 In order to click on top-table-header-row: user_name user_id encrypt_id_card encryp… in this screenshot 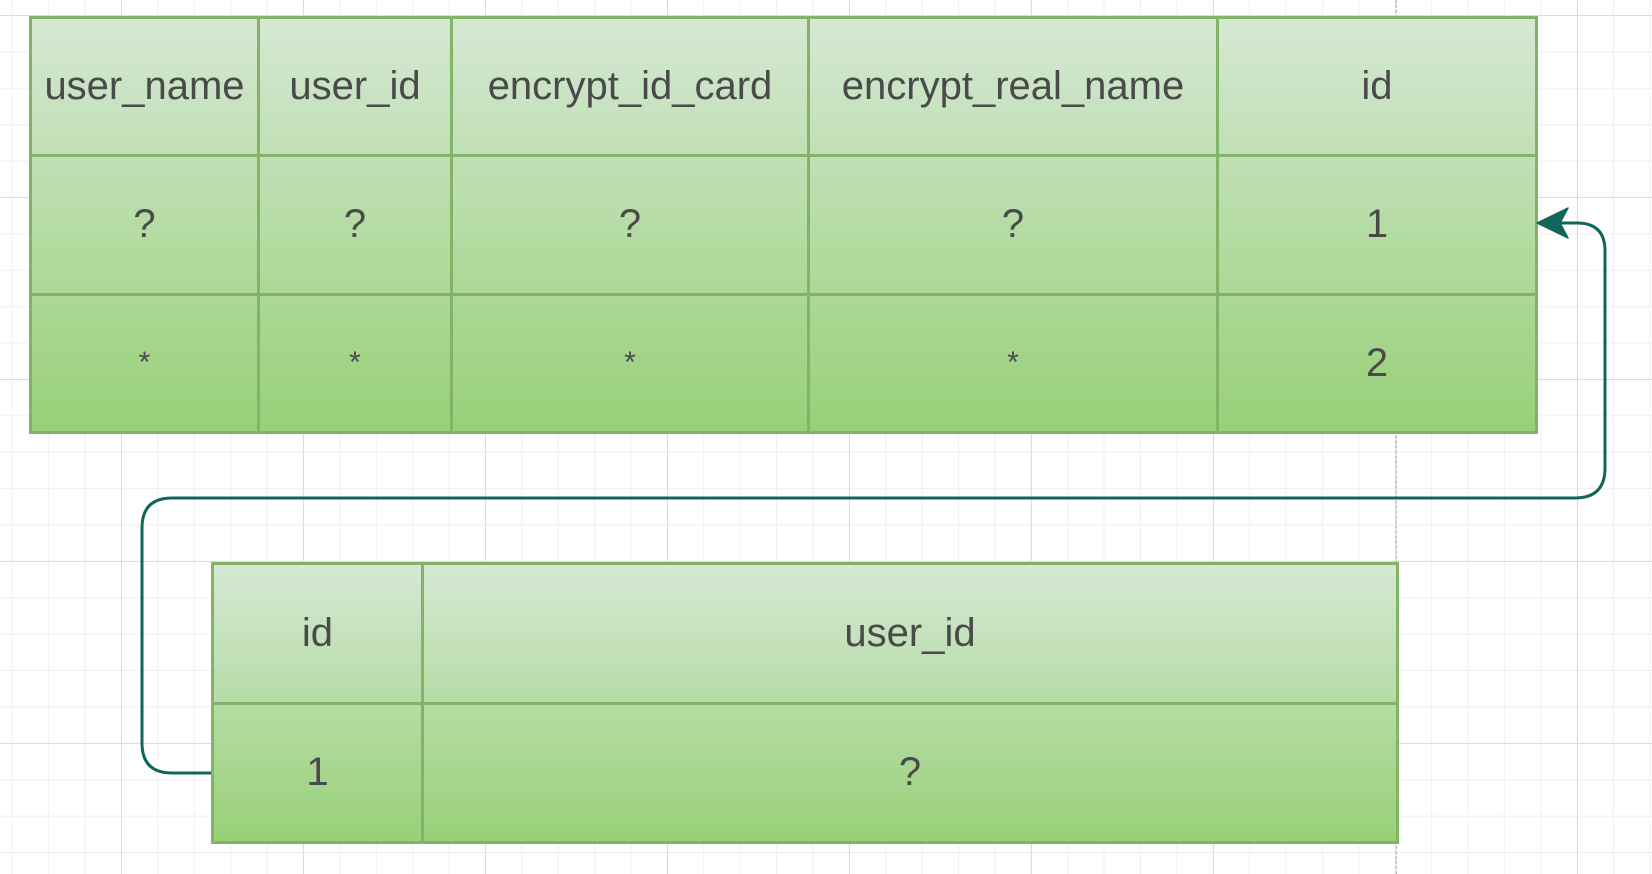, I will do `click(783, 86)`.